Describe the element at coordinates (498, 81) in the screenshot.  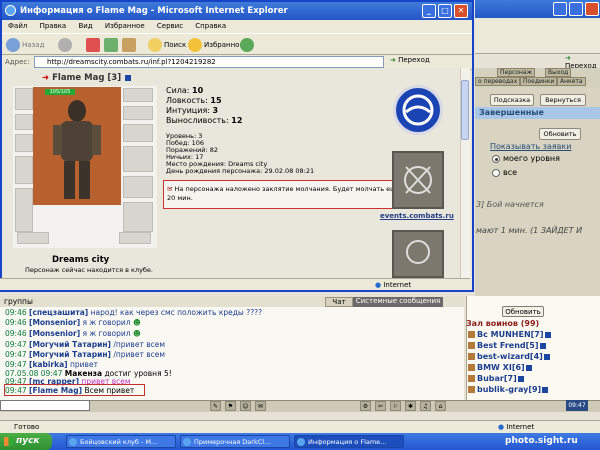
I see `tab-transfers: о переводах` at that location.